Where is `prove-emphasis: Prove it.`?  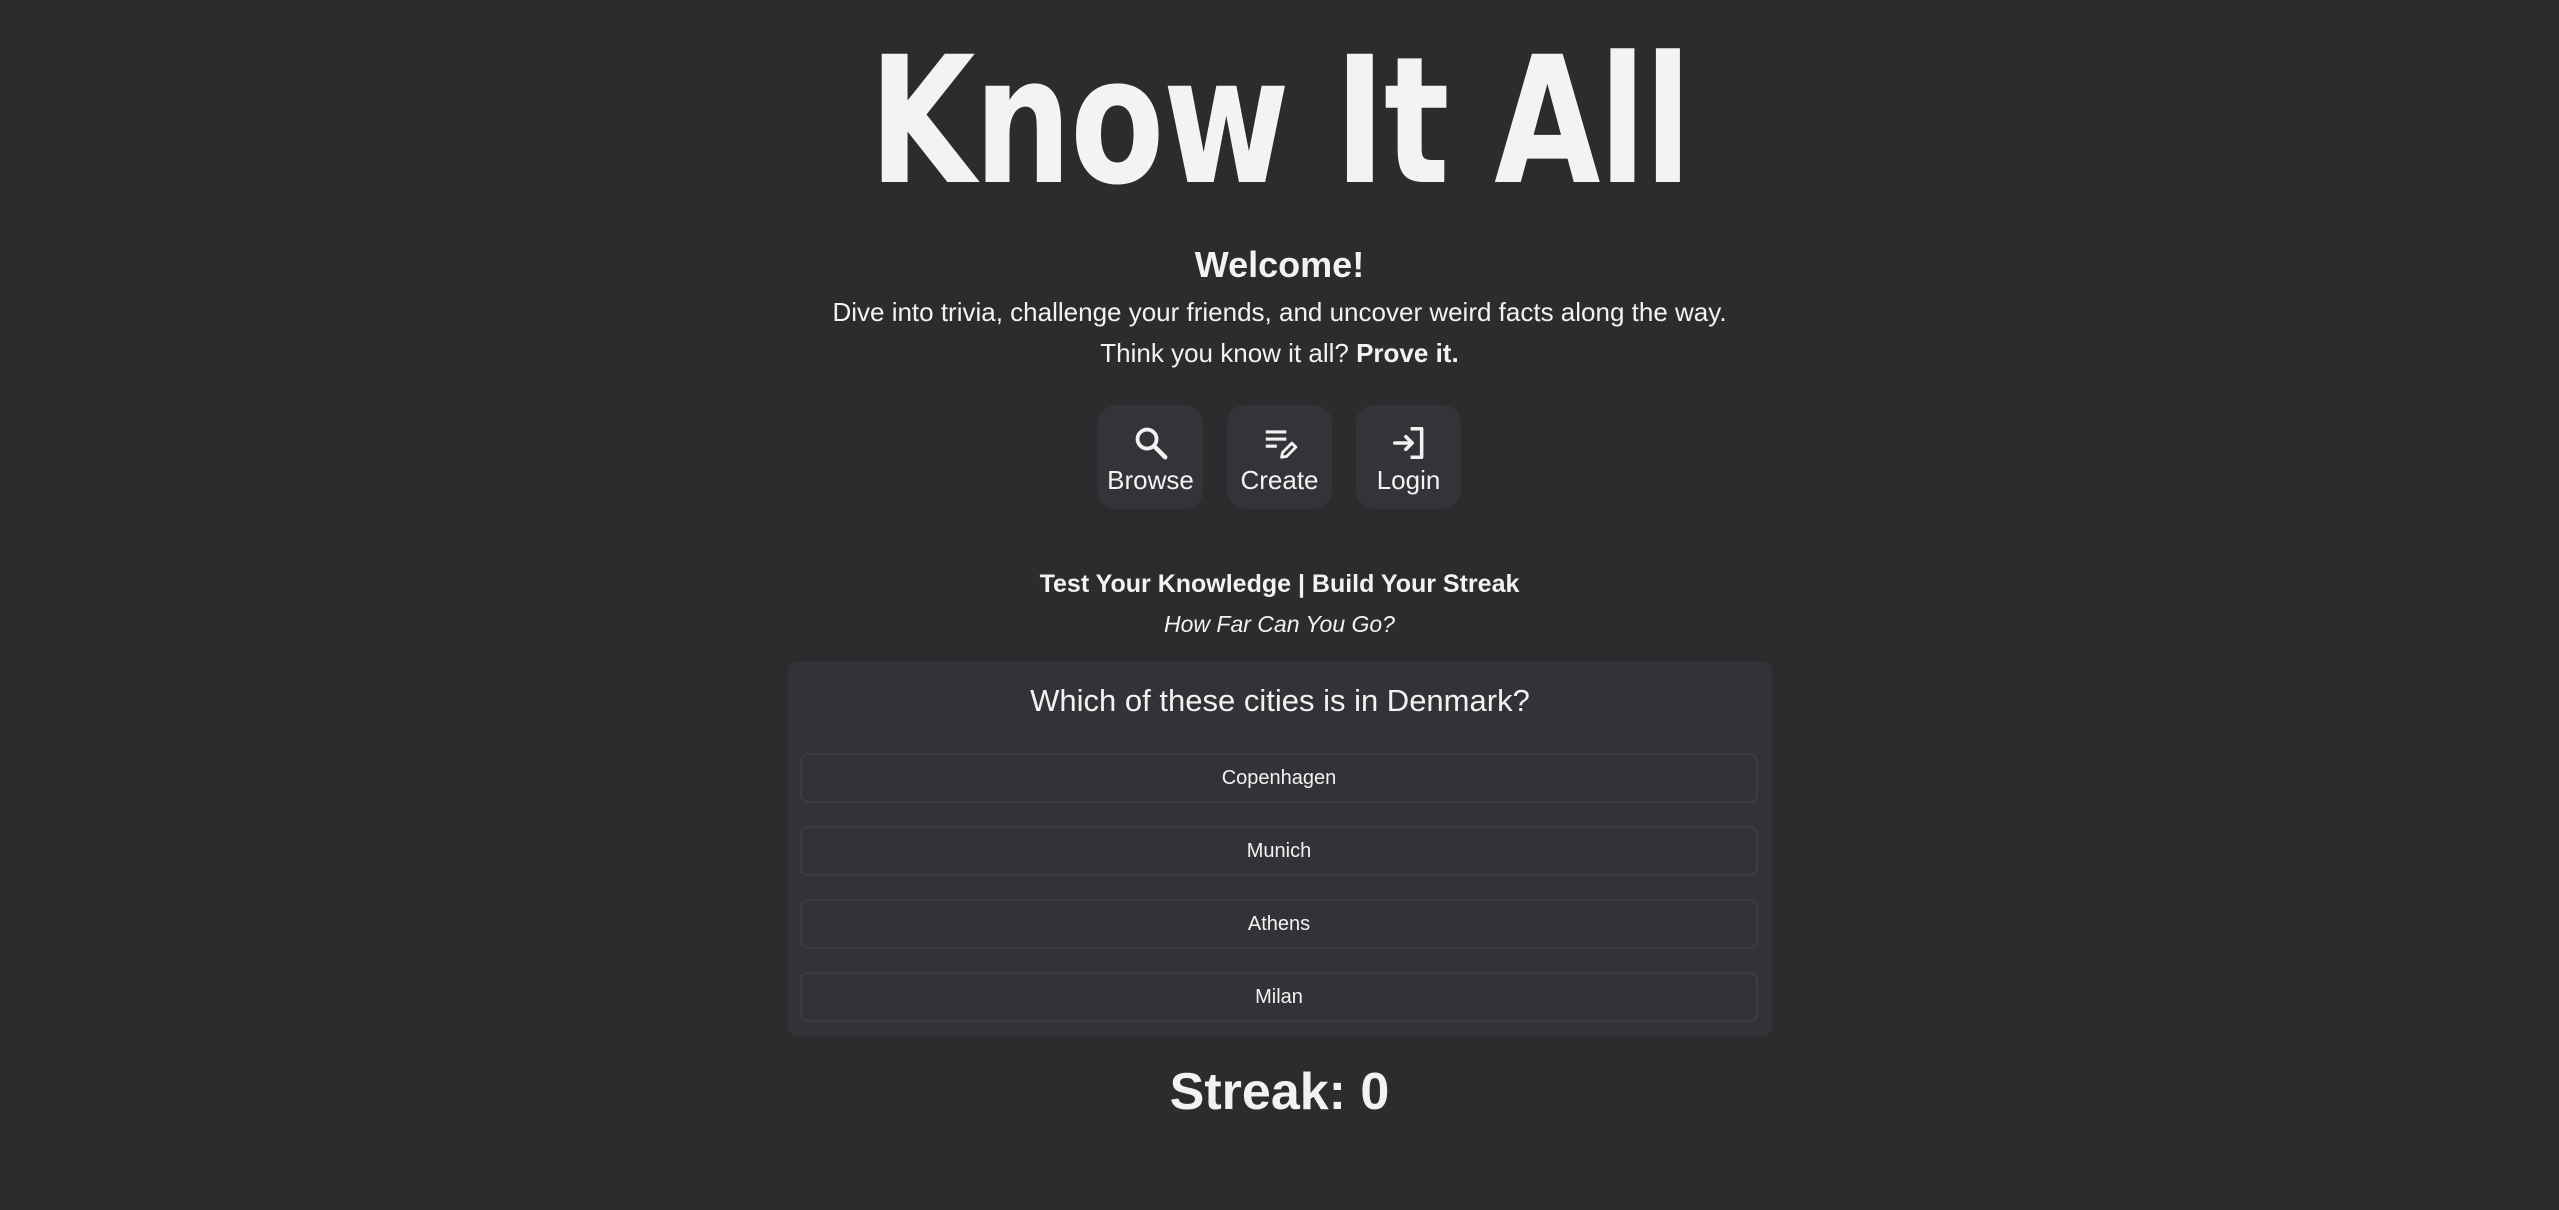
prove-emphasis: Prove it. is located at coordinates (1407, 353).